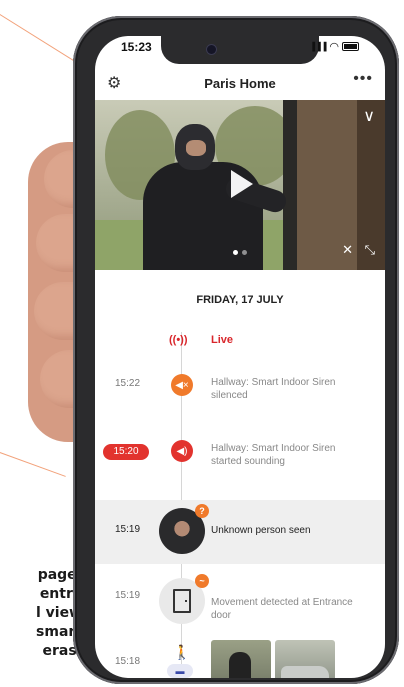 The height and width of the screenshot is (687, 404). I want to click on expand-icon: ⤡, so click(370, 250).